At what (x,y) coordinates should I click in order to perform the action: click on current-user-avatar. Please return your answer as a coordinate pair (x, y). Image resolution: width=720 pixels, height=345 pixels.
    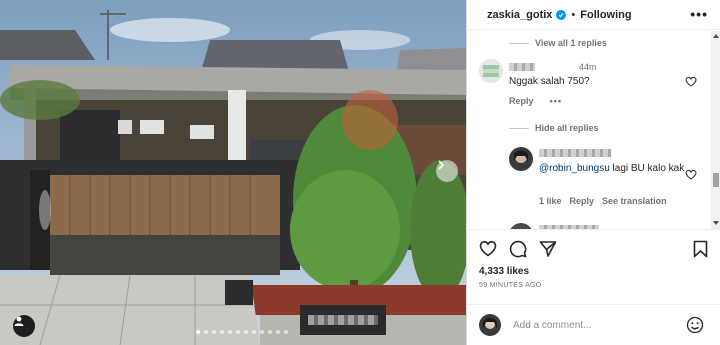
    Looking at the image, I should click on (490, 325).